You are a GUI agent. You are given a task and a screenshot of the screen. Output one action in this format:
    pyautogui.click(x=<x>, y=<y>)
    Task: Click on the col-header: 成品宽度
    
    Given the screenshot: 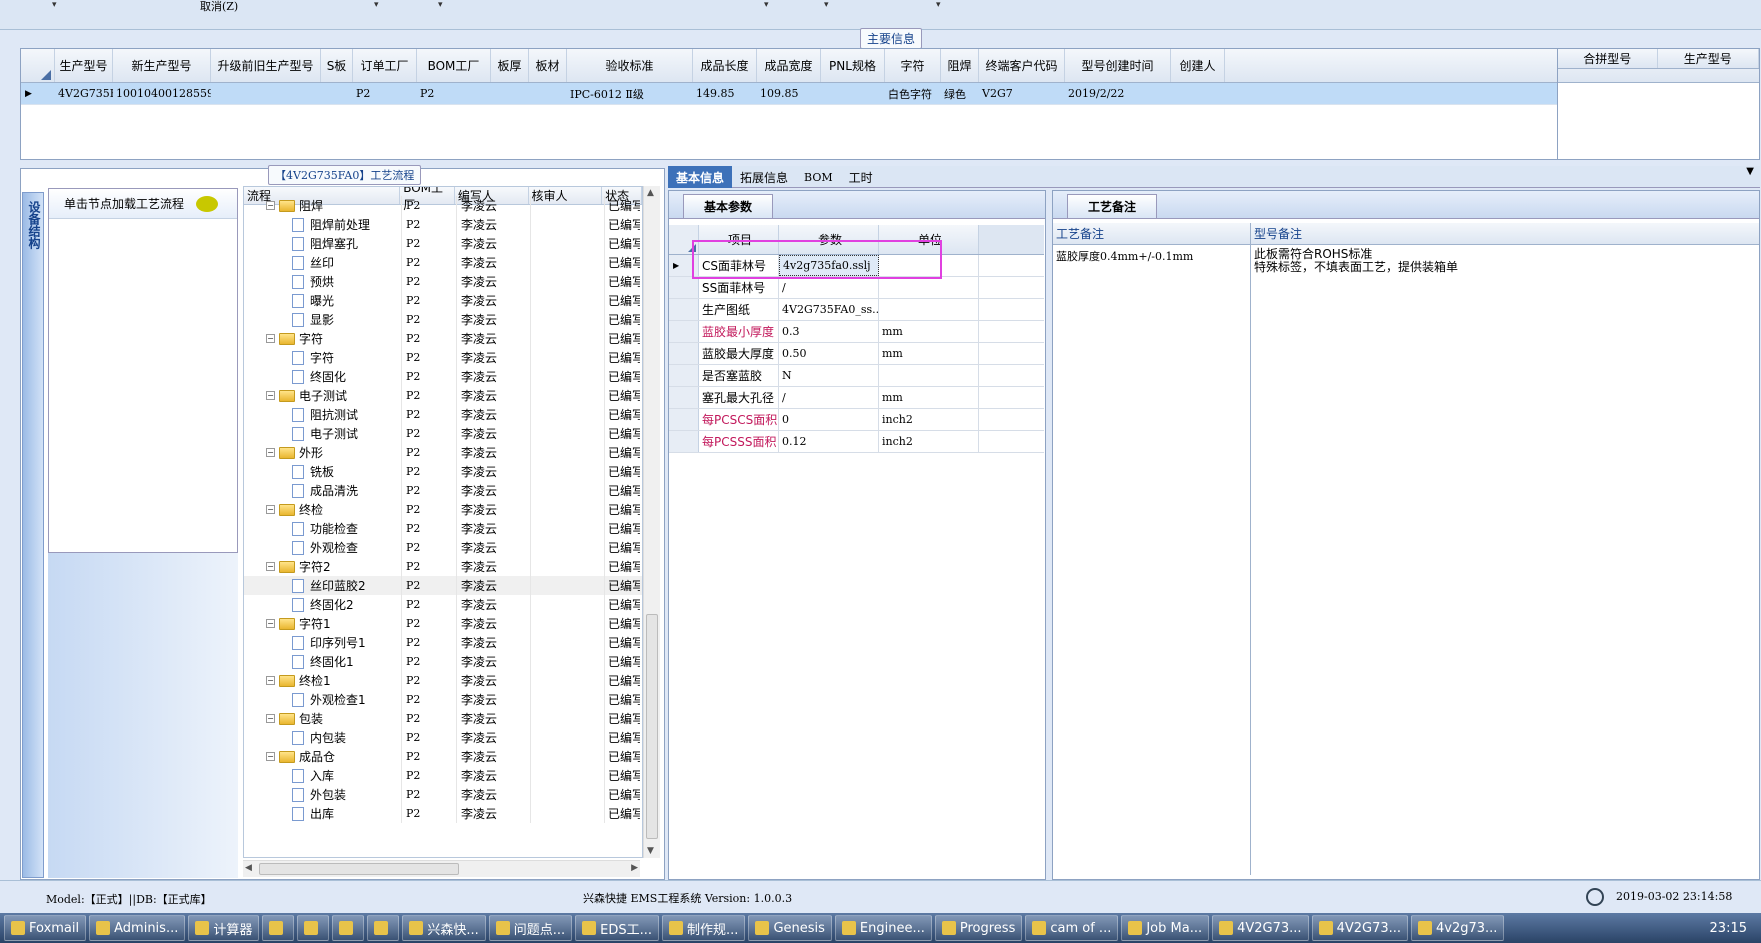 What is the action you would take?
    pyautogui.click(x=789, y=65)
    